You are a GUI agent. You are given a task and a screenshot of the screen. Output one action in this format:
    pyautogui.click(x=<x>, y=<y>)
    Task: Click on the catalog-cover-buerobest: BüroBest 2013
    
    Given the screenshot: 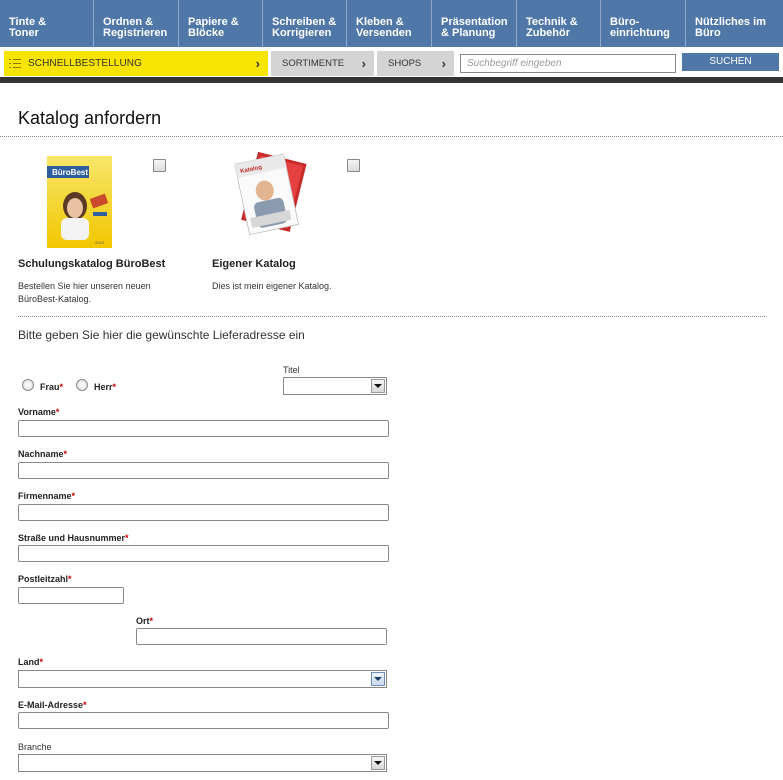 What is the action you would take?
    pyautogui.click(x=79, y=202)
    